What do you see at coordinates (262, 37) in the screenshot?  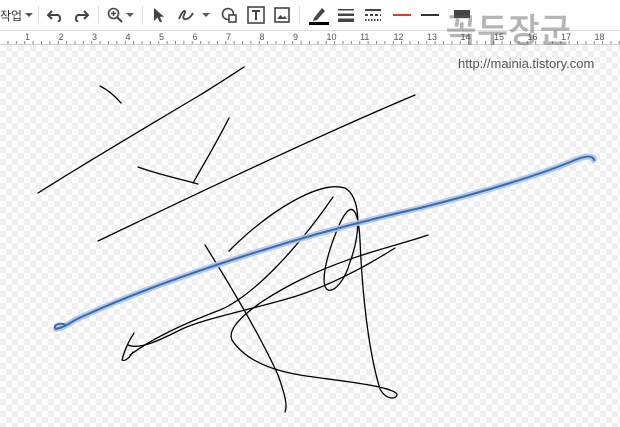 I see `ruler-number: 8` at bounding box center [262, 37].